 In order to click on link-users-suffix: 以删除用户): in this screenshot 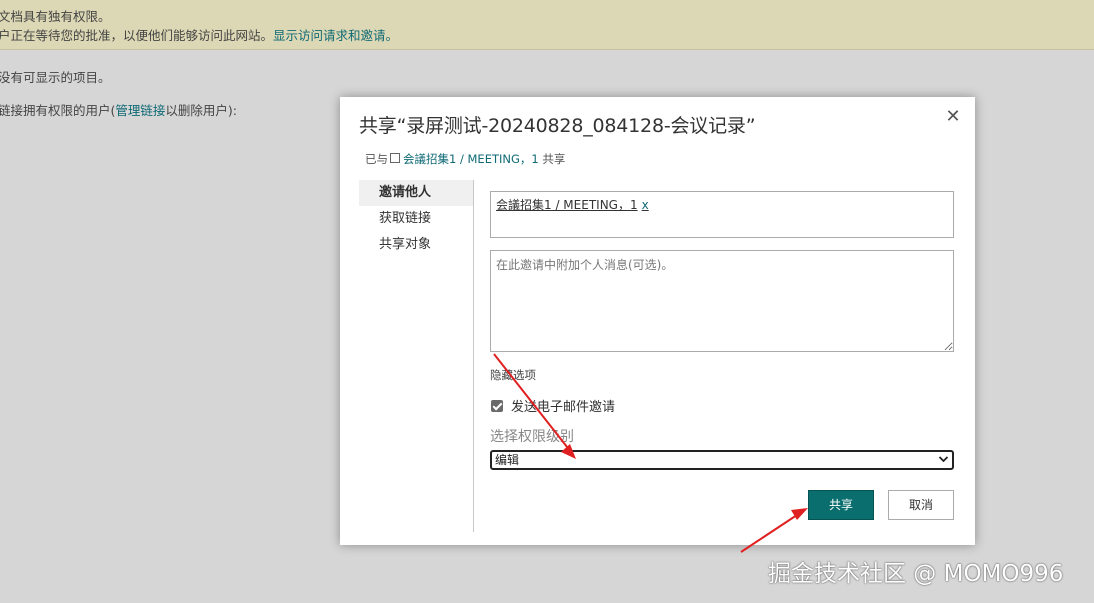, I will do `click(201, 110)`.